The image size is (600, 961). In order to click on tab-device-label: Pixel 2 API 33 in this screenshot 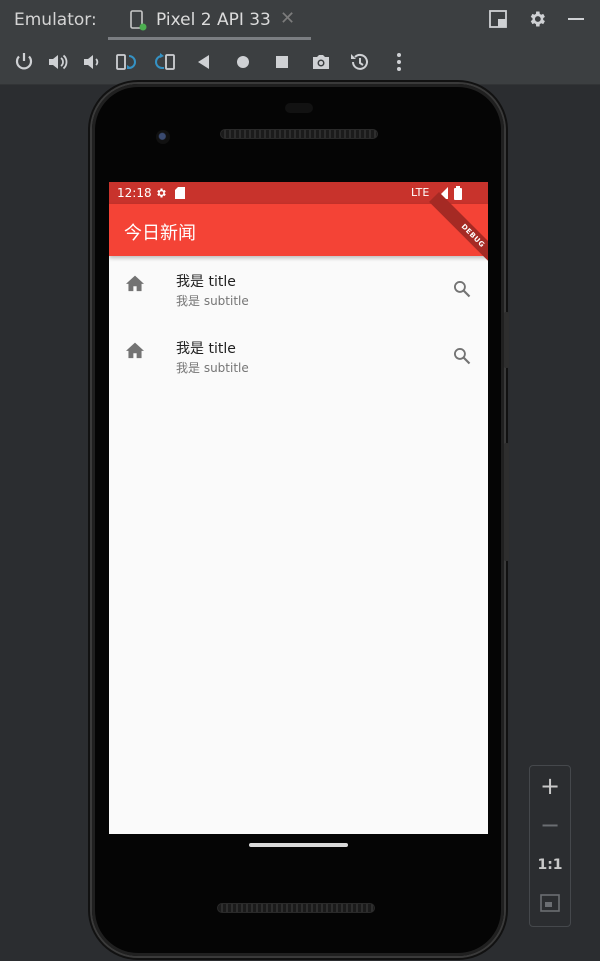, I will do `click(213, 20)`.